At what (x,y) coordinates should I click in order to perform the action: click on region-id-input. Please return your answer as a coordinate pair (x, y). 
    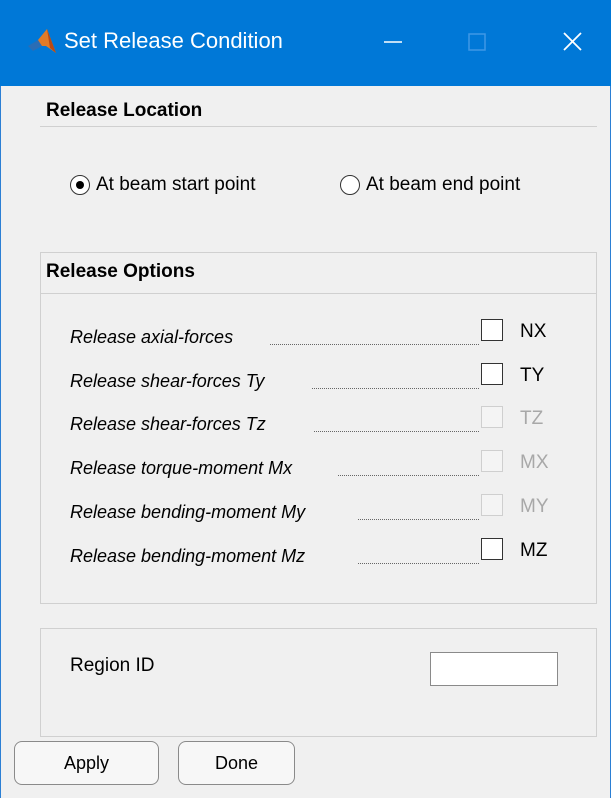
    Looking at the image, I should click on (494, 669).